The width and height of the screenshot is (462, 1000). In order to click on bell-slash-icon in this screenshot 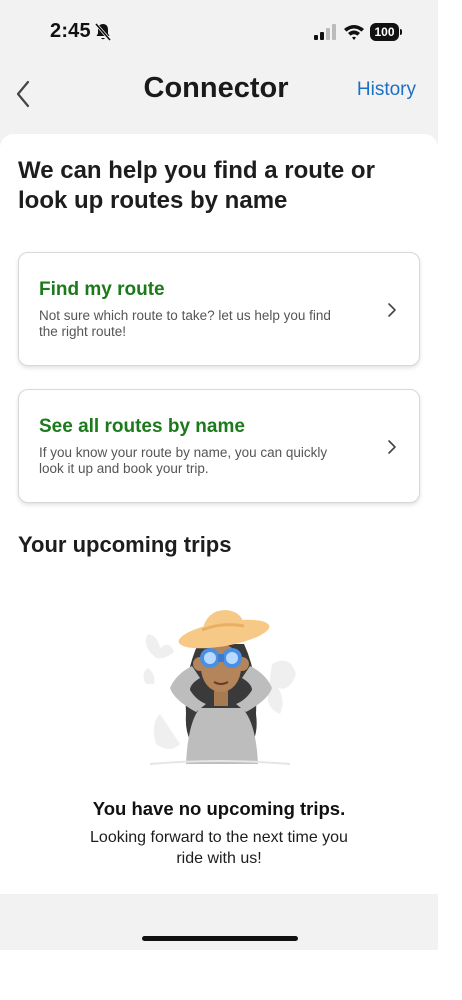, I will do `click(103, 32)`.